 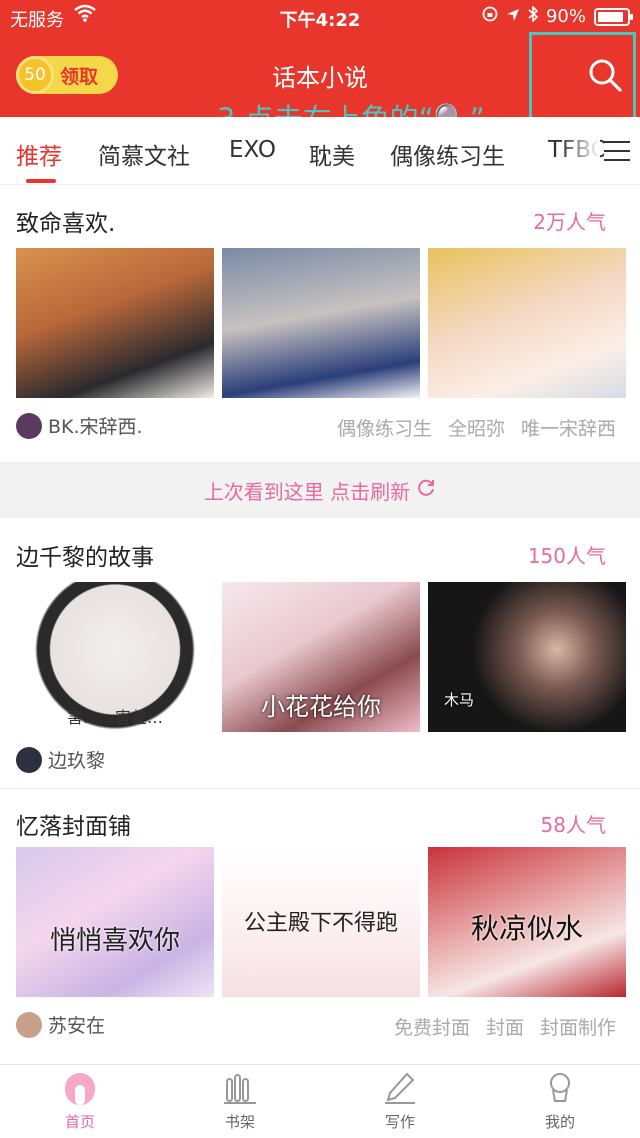 I want to click on nav-label: 写作, so click(x=399, y=1122).